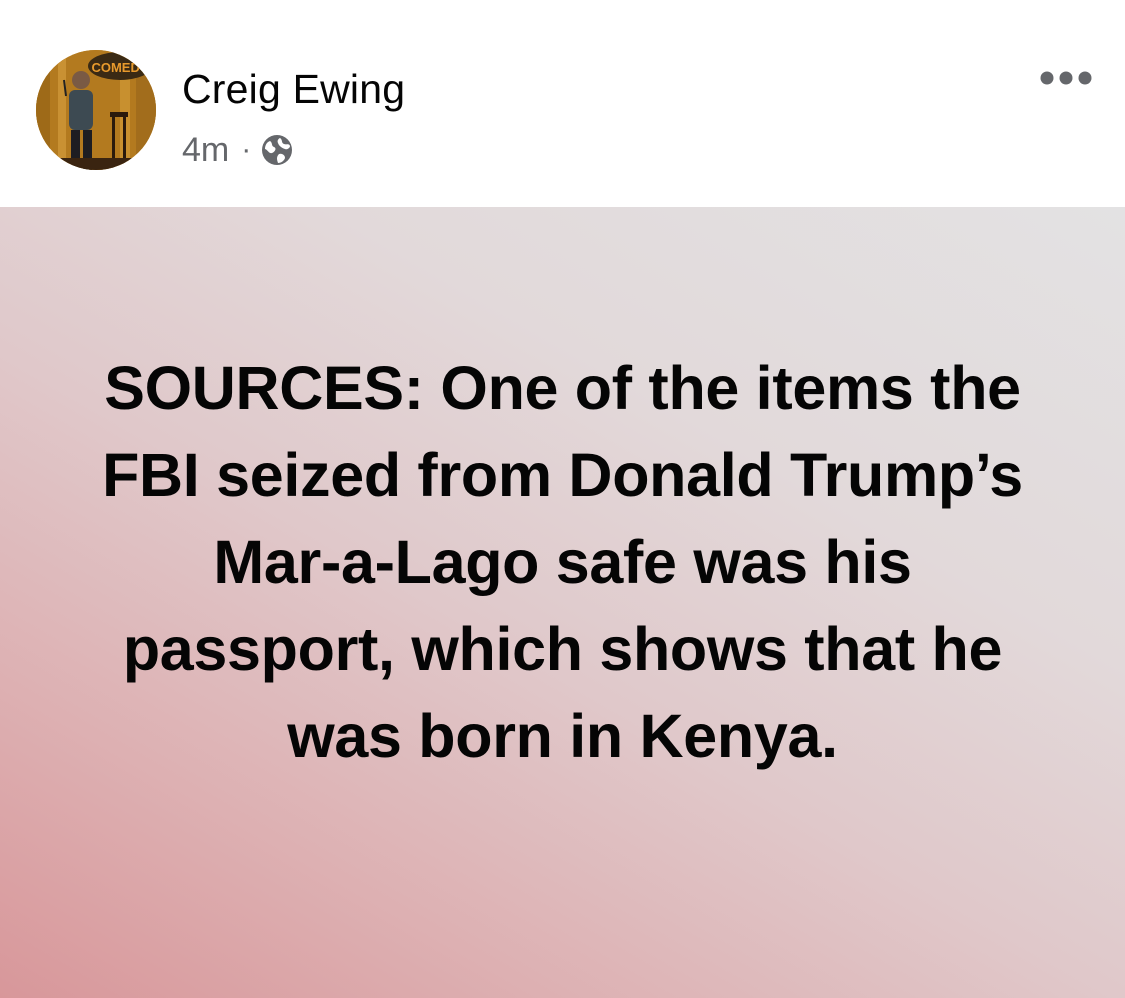 The image size is (1125, 998). I want to click on more-options-button, so click(1066, 78).